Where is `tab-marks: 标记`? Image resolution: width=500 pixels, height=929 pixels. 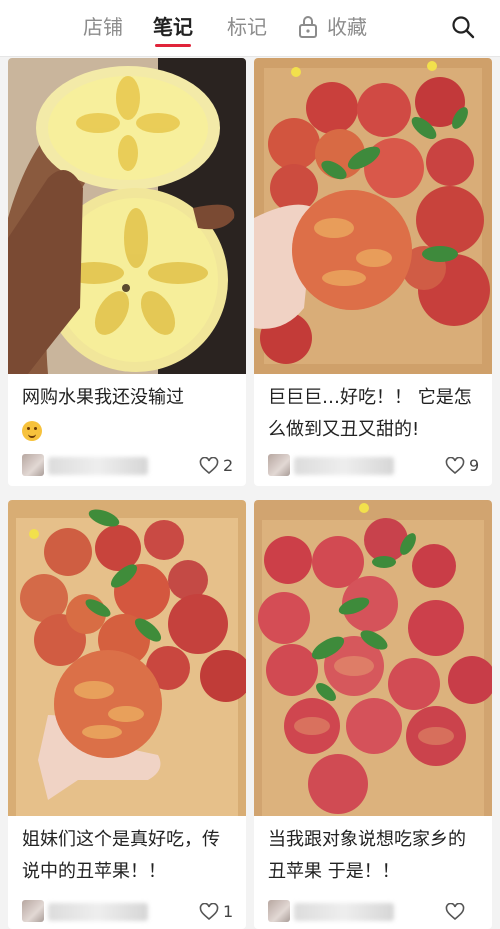
tab-marks: 标记 is located at coordinates (247, 27).